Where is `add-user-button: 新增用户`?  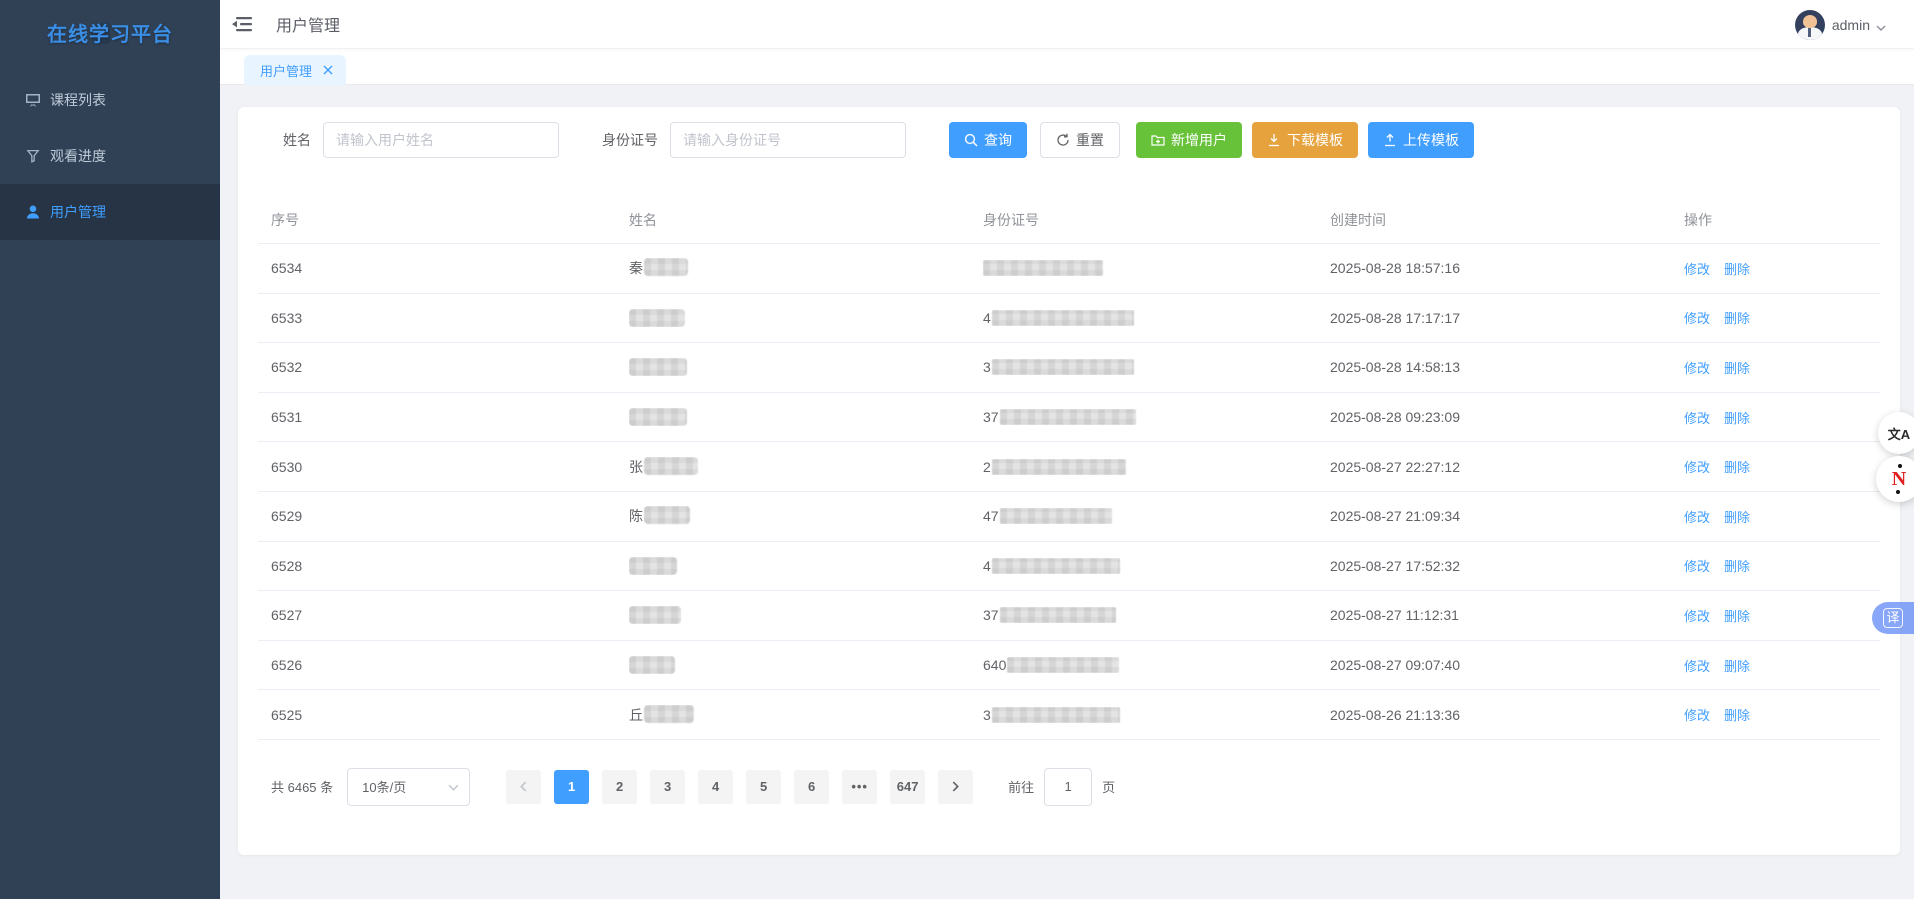 add-user-button: 新增用户 is located at coordinates (1189, 140).